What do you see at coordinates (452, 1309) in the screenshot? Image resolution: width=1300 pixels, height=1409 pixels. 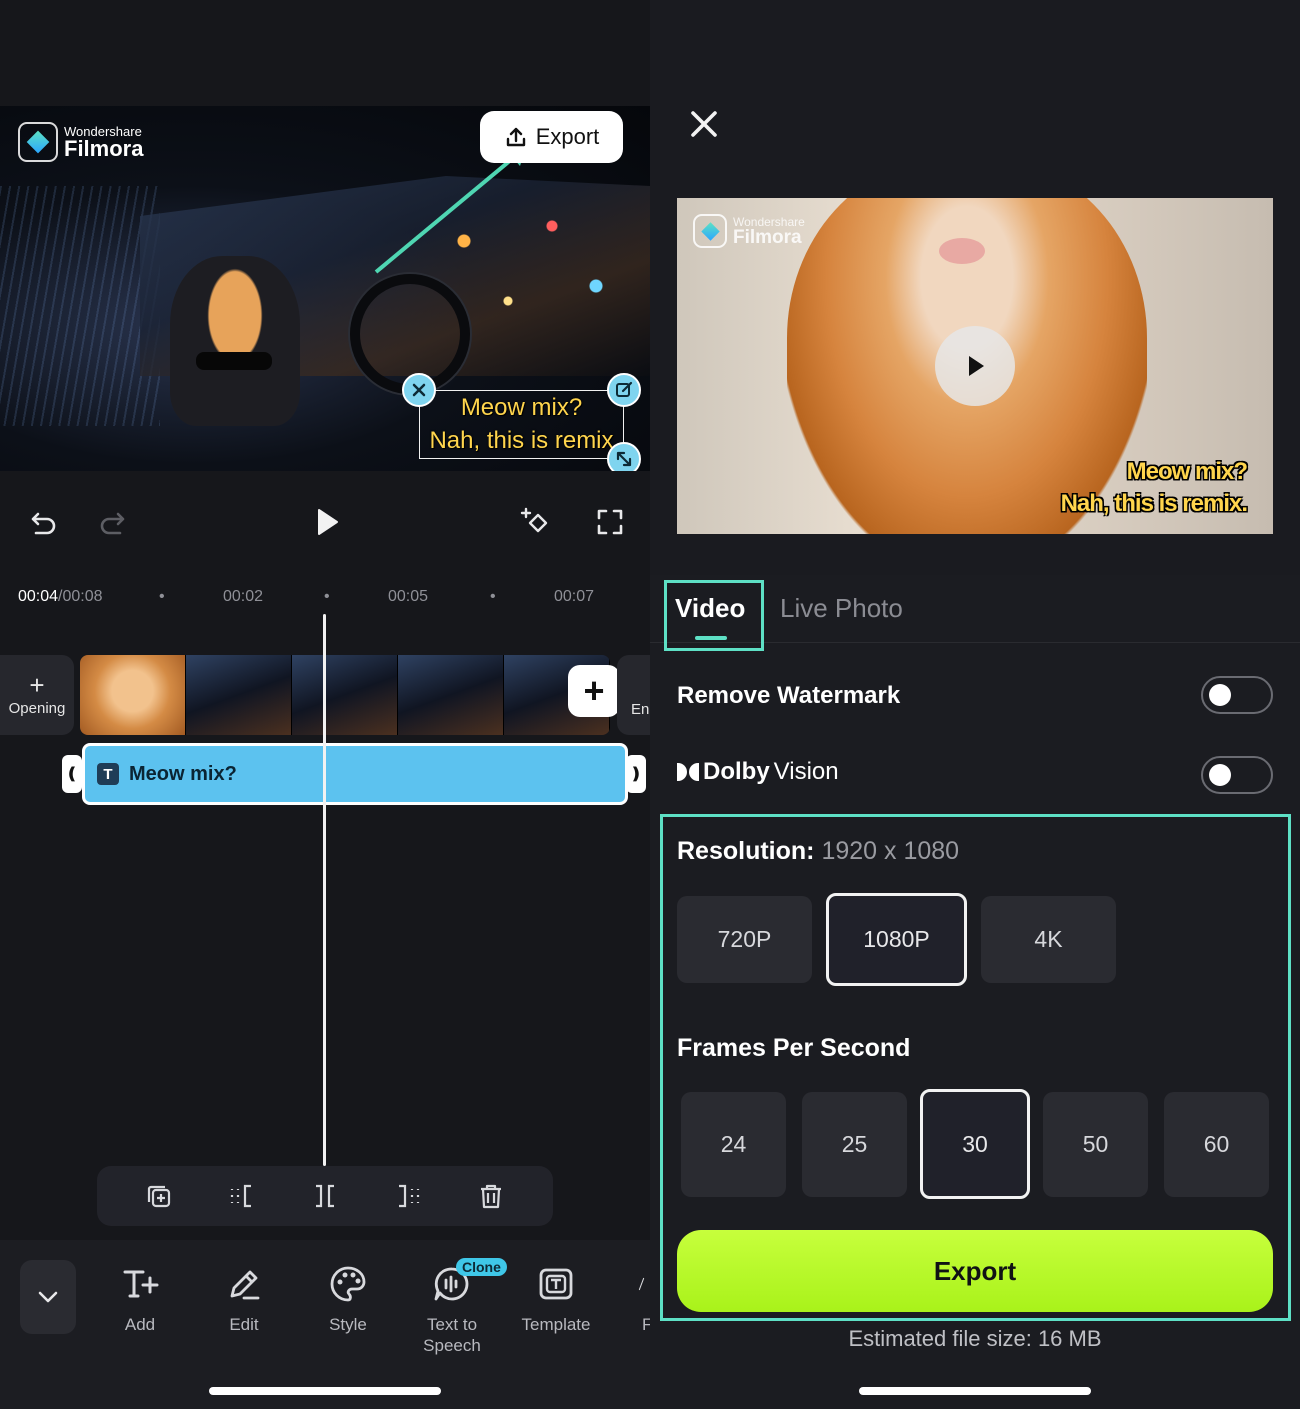 I see `tool-text-to-speech: Text to Speech` at bounding box center [452, 1309].